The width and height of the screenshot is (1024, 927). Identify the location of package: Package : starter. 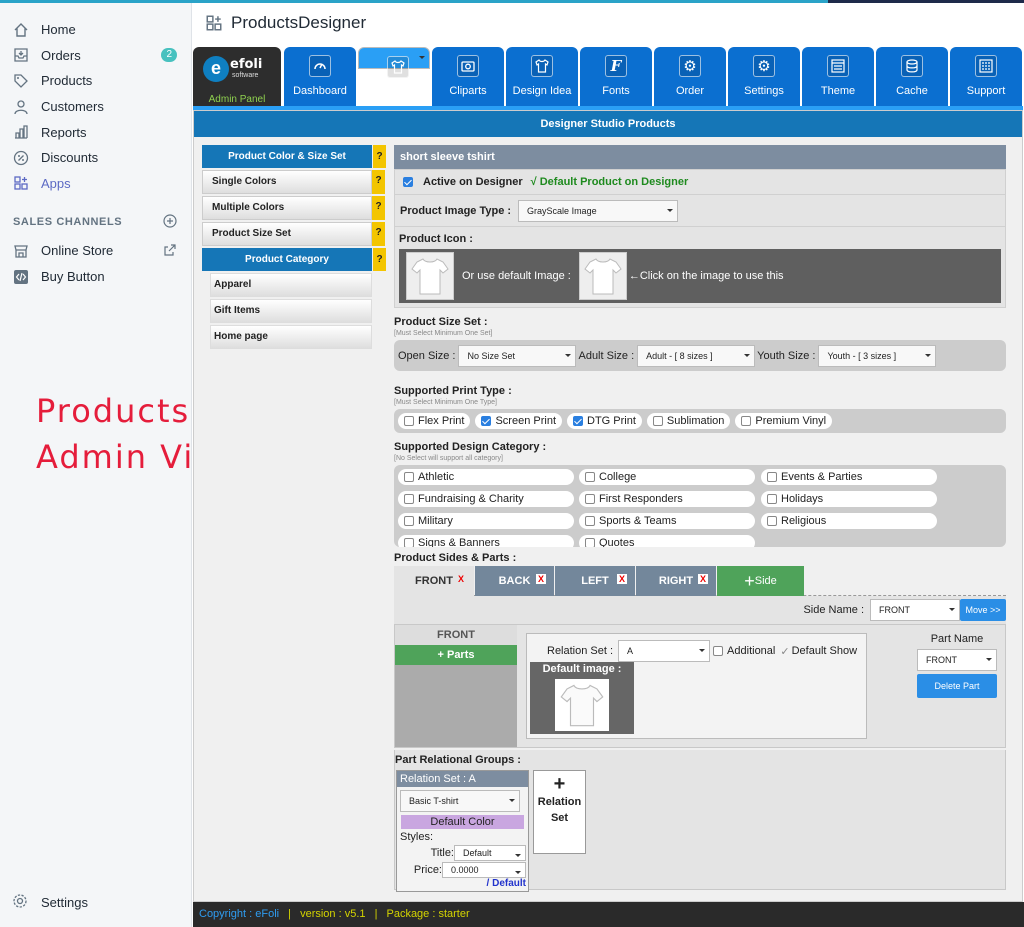
(428, 914).